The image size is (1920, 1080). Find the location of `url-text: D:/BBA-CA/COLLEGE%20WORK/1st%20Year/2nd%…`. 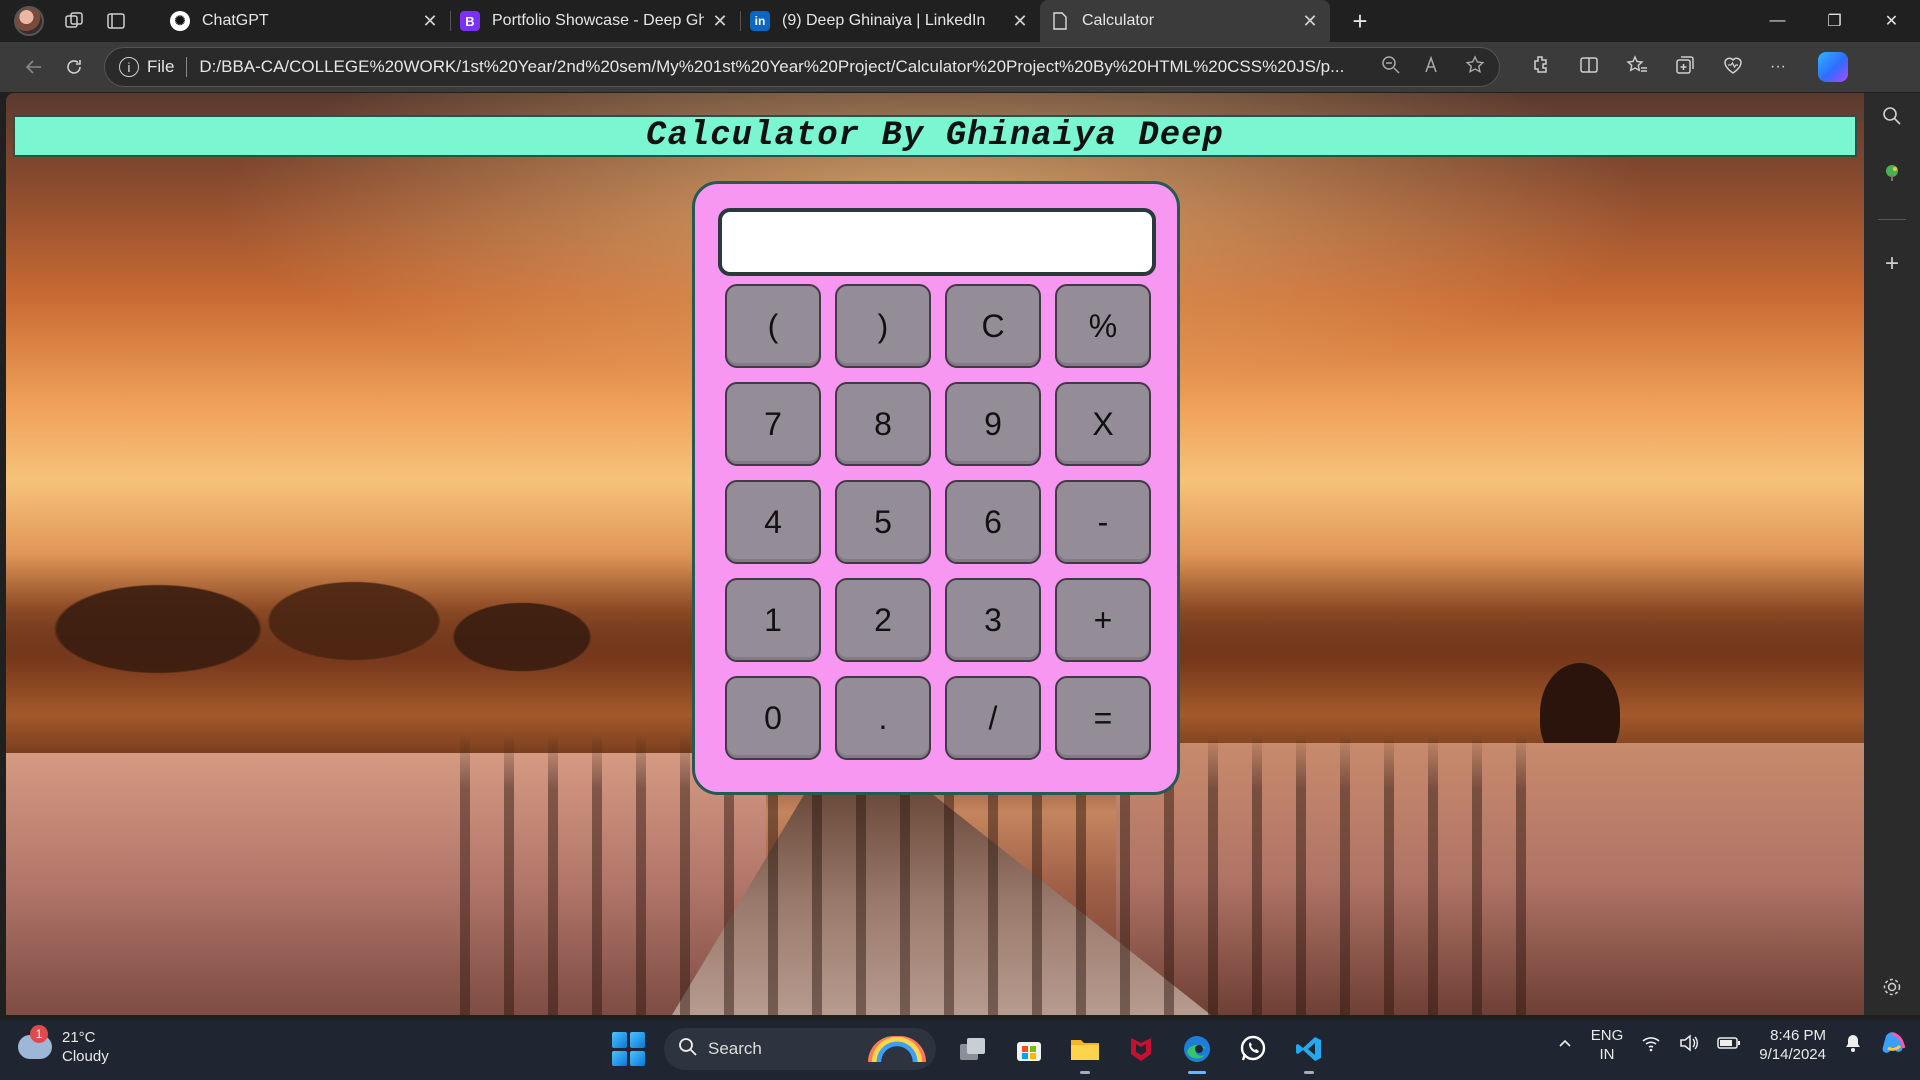

url-text: D:/BBA-CA/COLLEGE%20WORK/1st%20Year/2nd%… is located at coordinates (781, 67).